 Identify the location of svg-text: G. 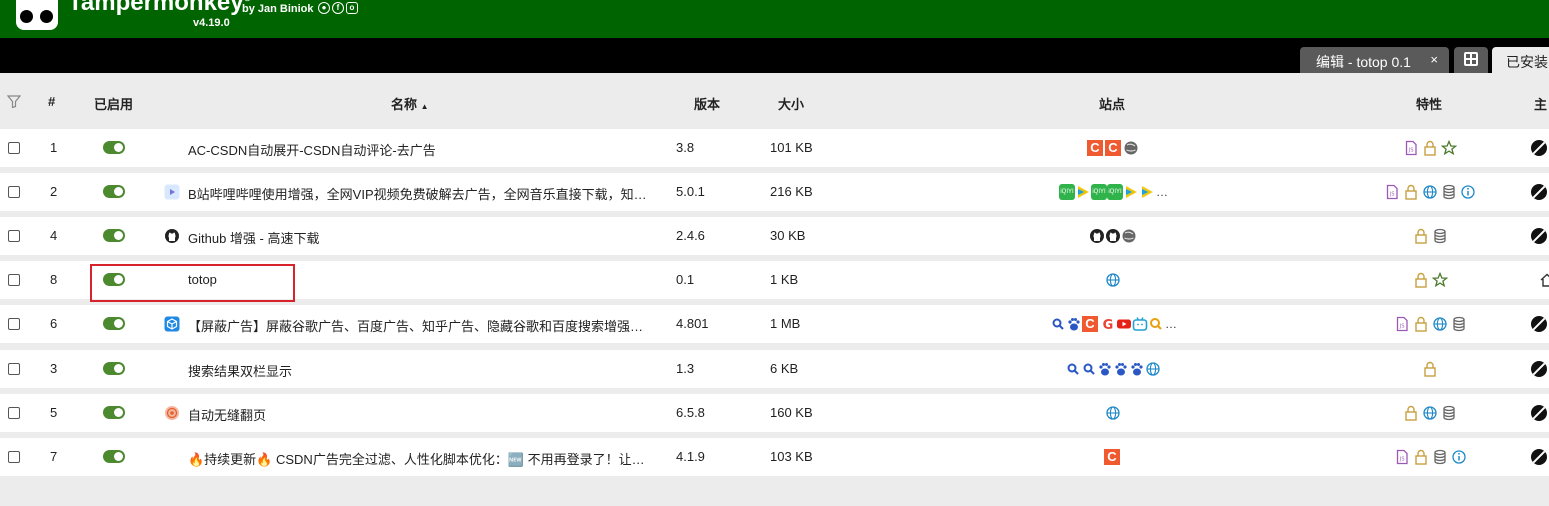
(1108, 325).